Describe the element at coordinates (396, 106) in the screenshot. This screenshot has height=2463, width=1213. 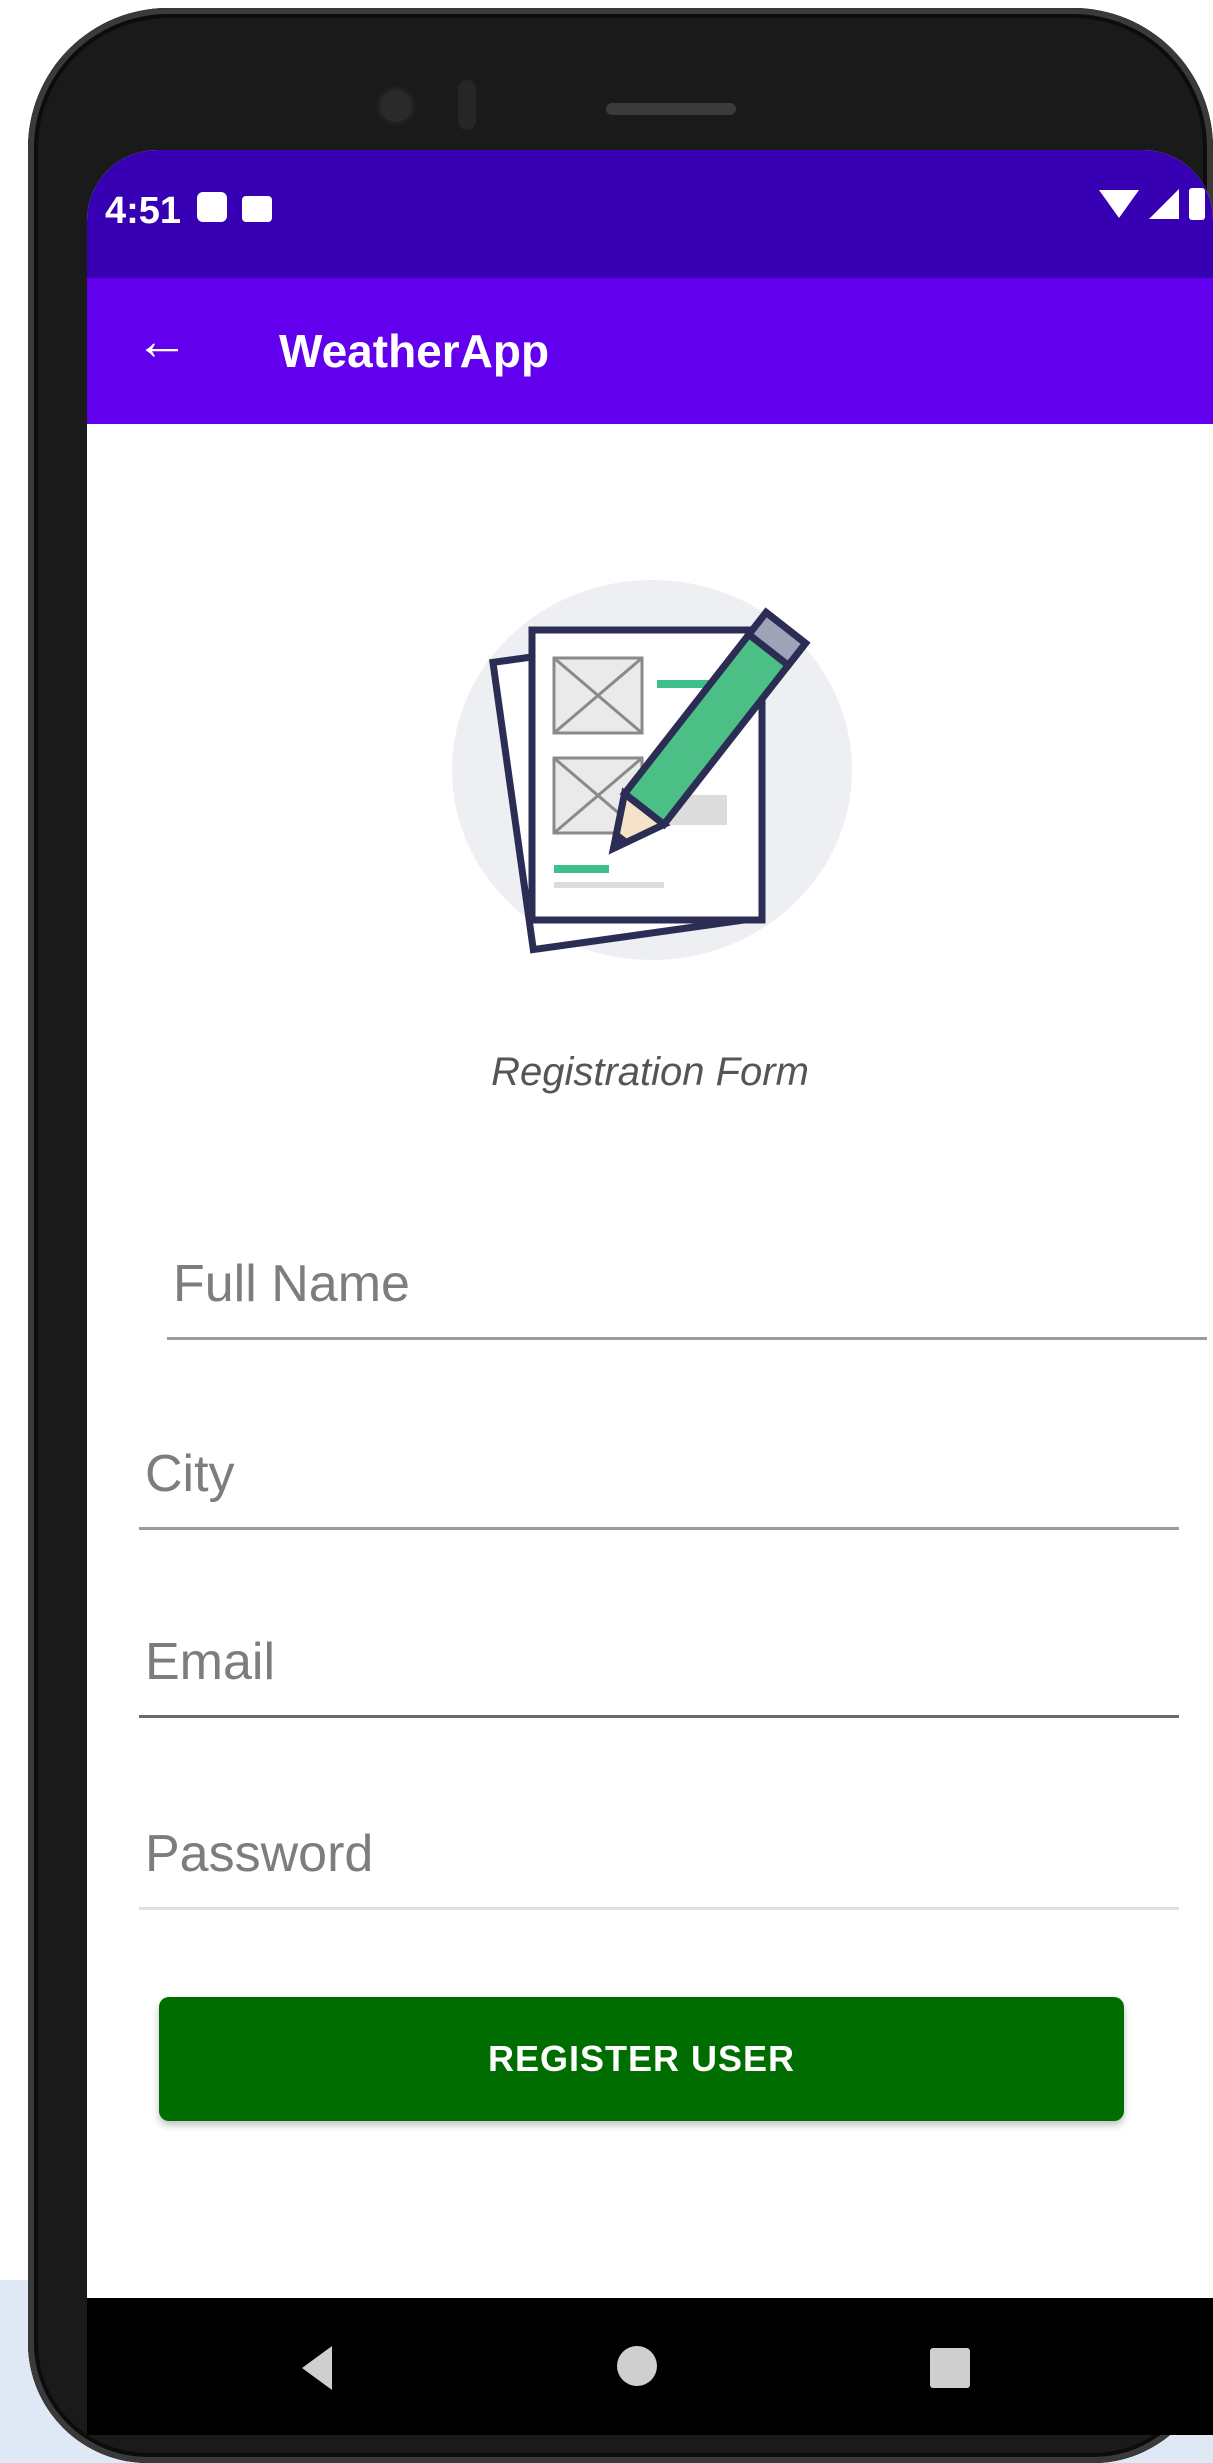
I see `front-camera-icon` at that location.